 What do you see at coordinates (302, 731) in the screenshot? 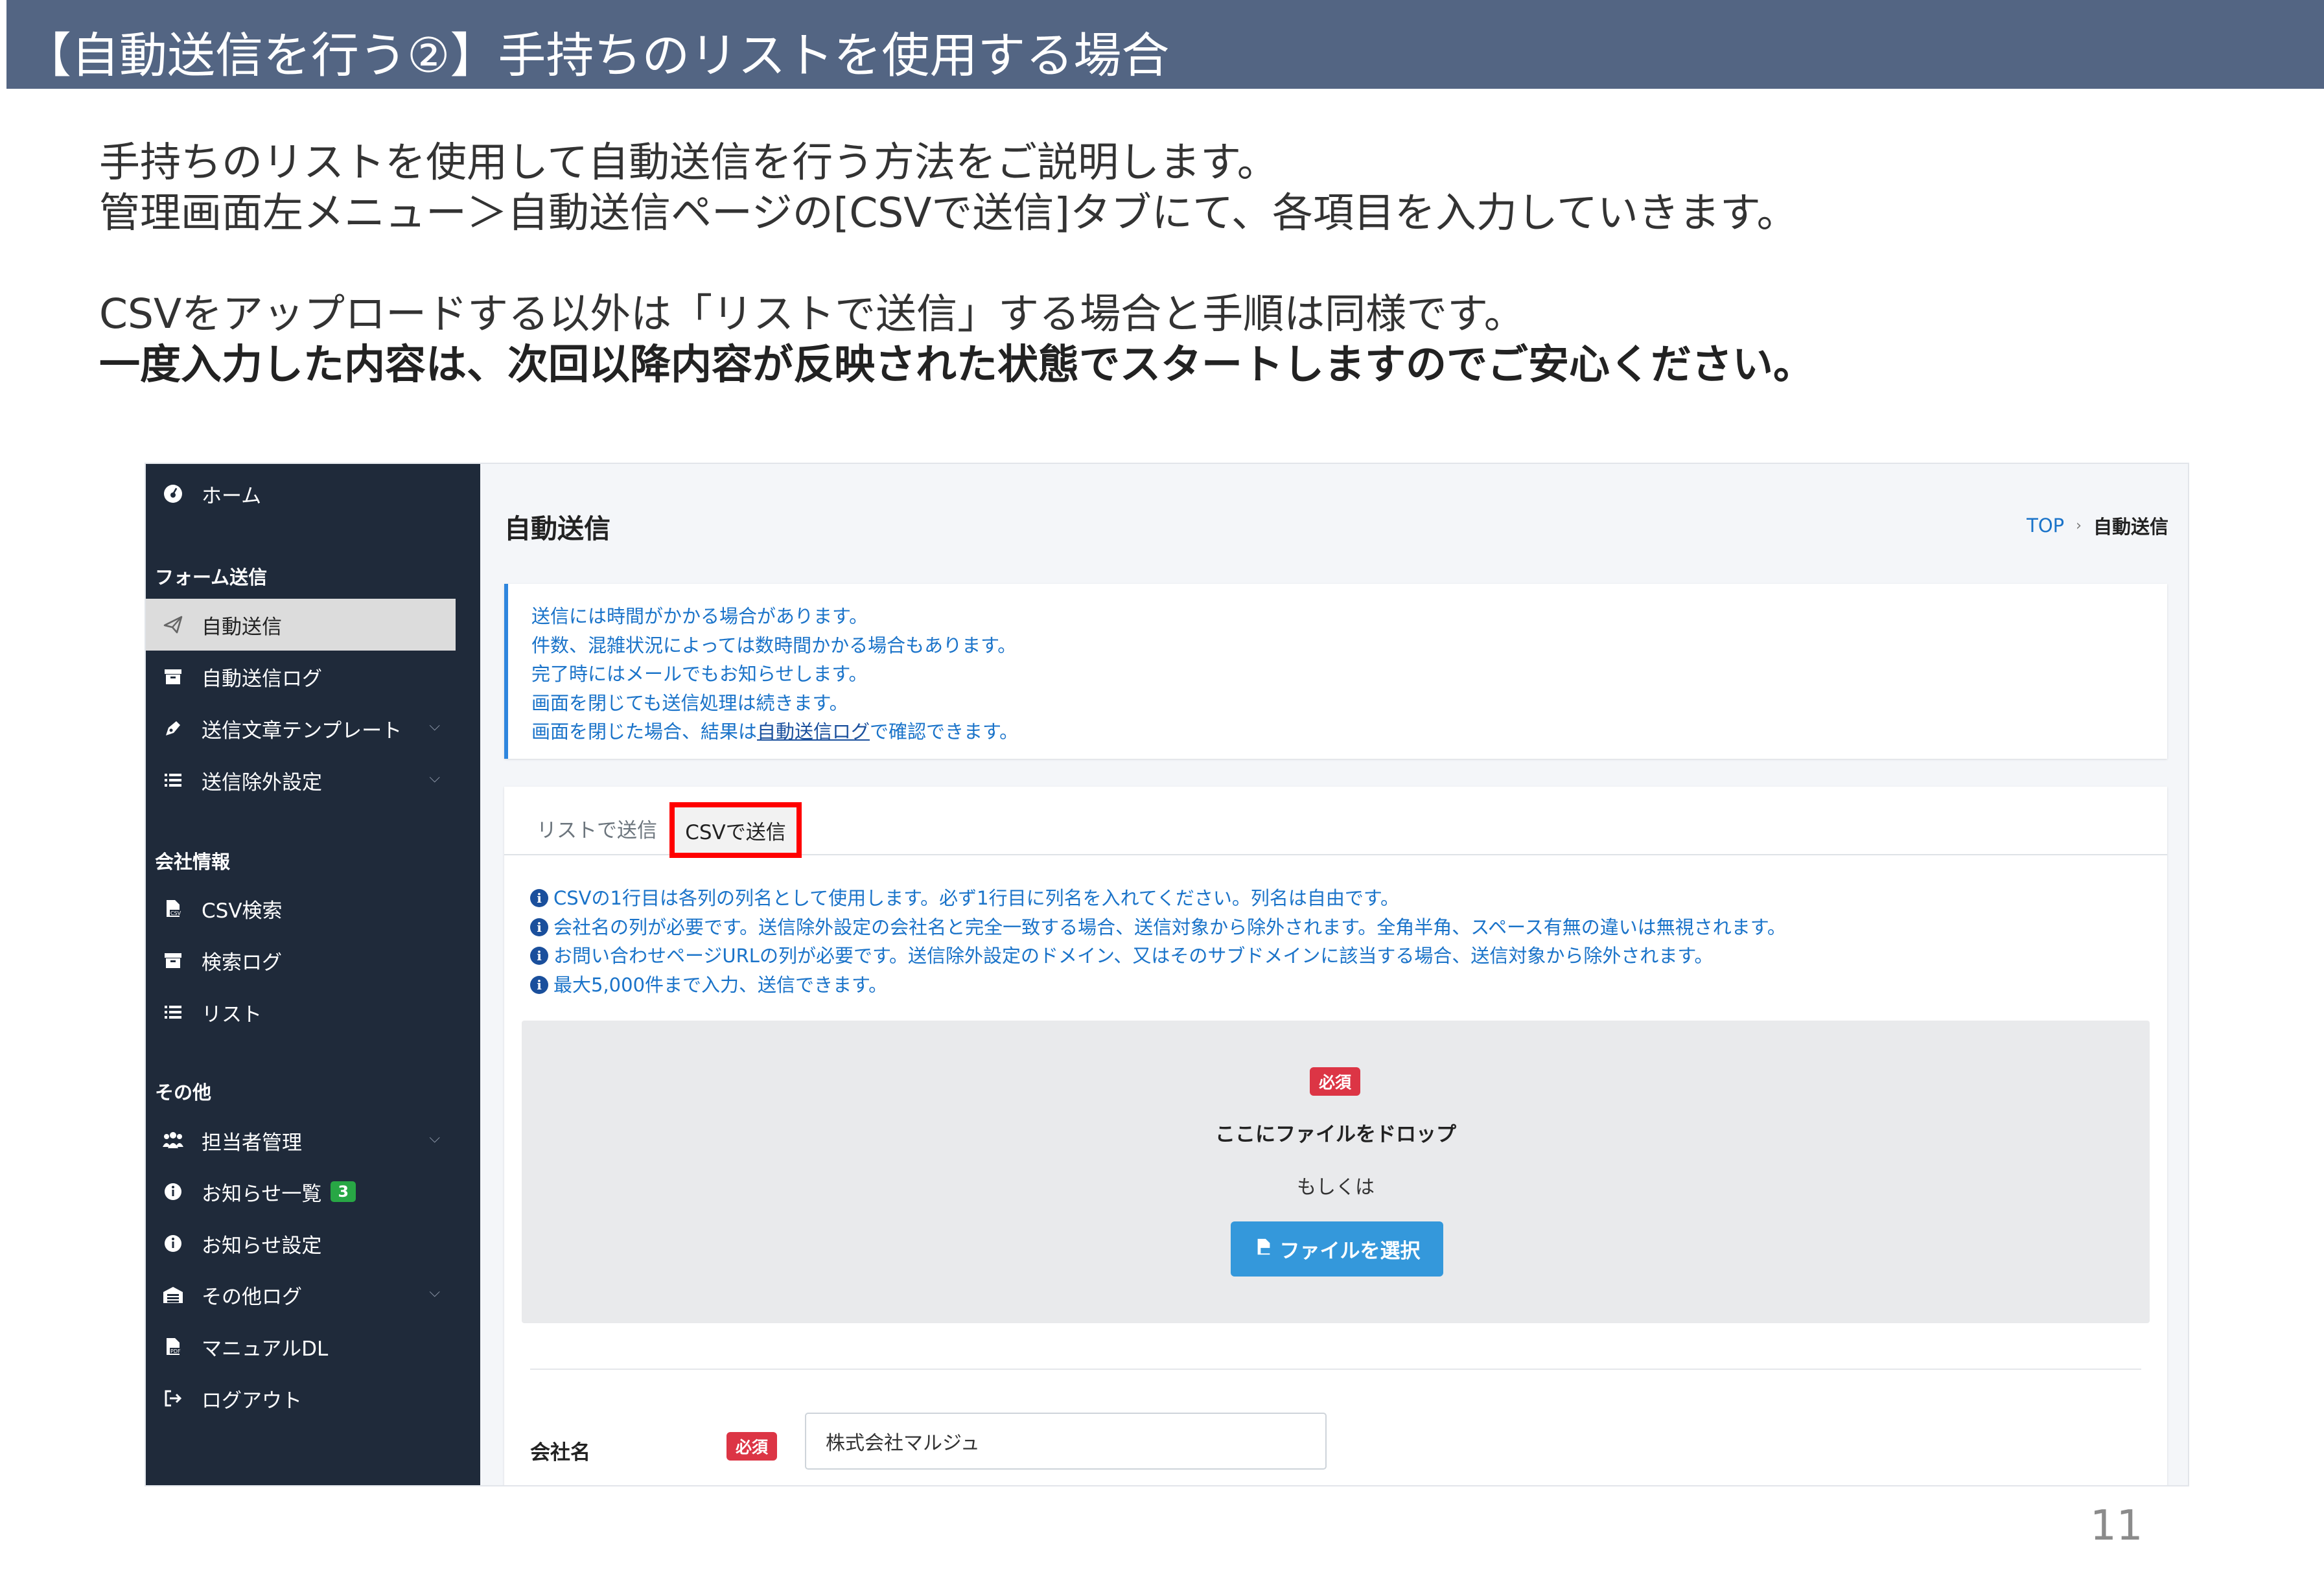
I see `sidebar-item-label: 送信文章テンプレート` at bounding box center [302, 731].